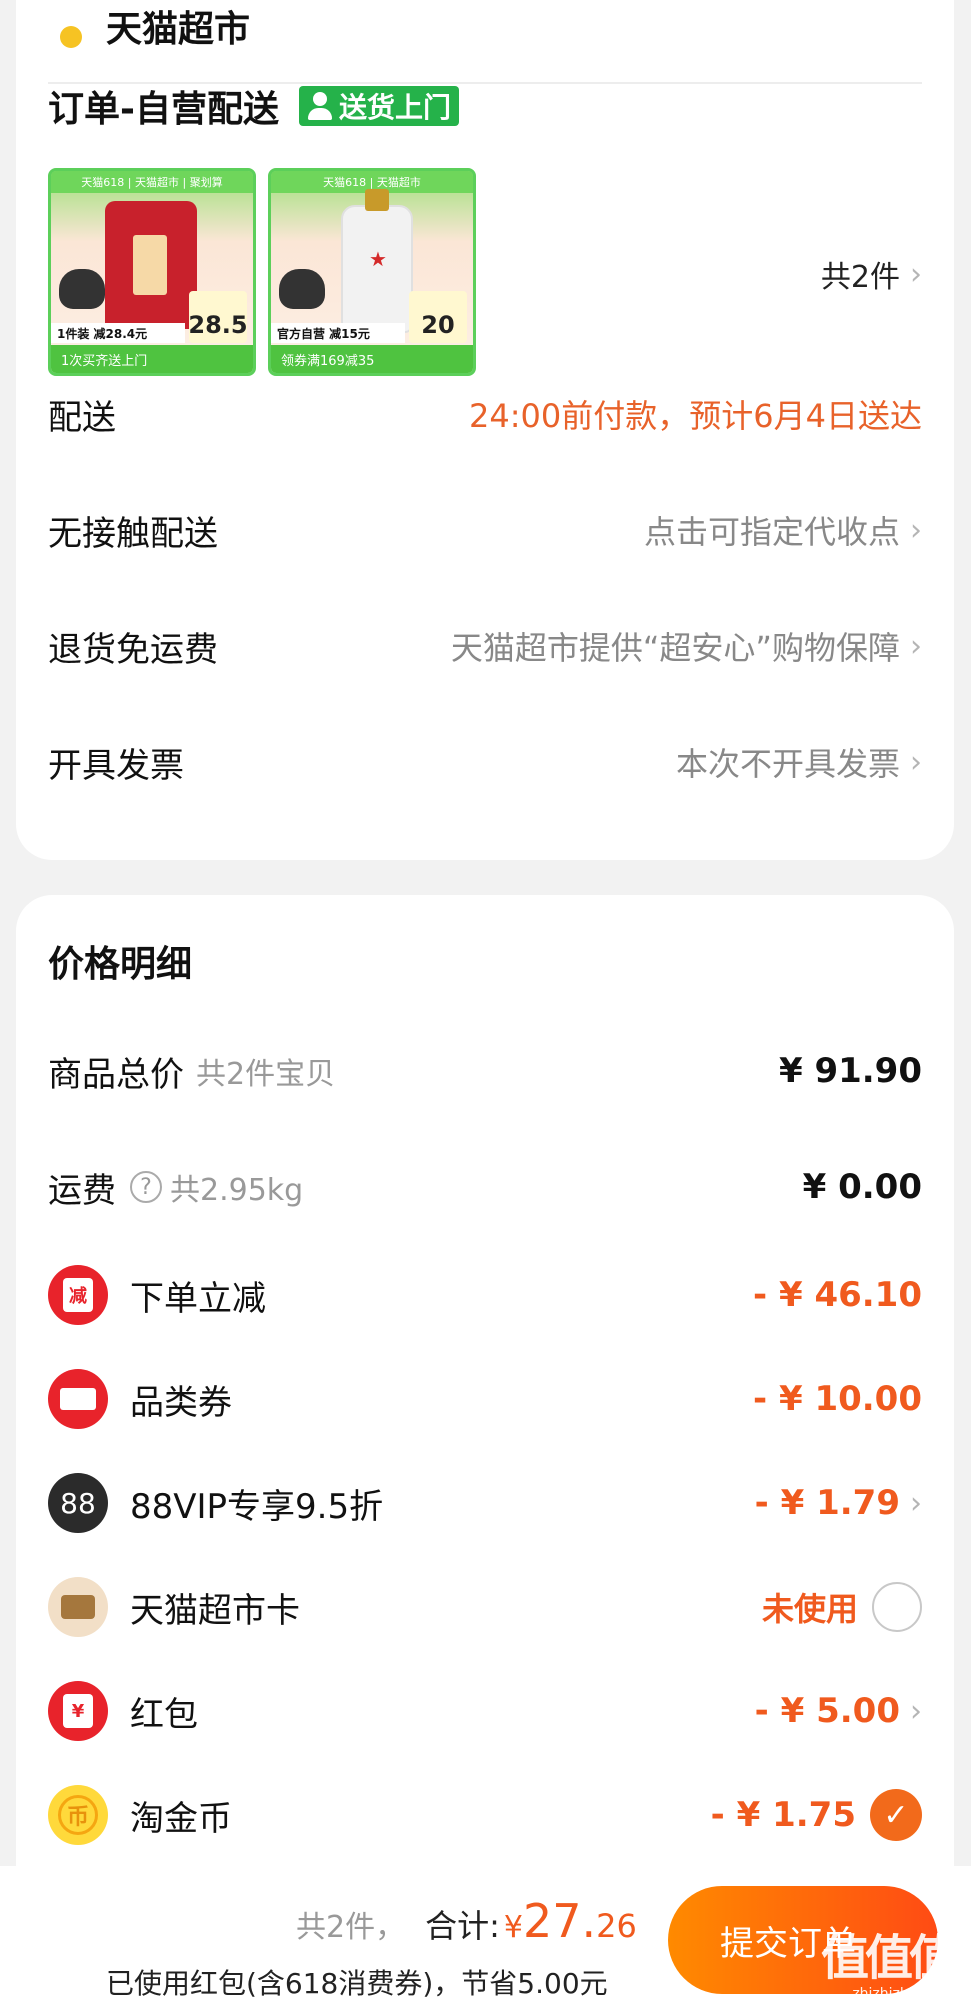 Image resolution: width=971 pixels, height=2016 pixels. Describe the element at coordinates (133, 533) in the screenshot. I see `contactless-label: 无接触配送` at that location.